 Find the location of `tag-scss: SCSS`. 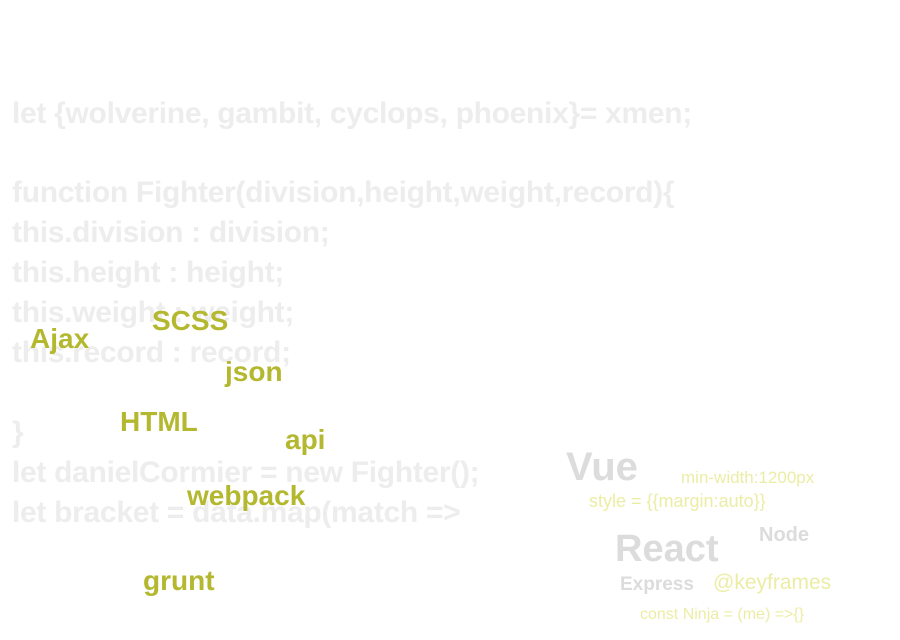

tag-scss: SCSS is located at coordinates (190, 320).